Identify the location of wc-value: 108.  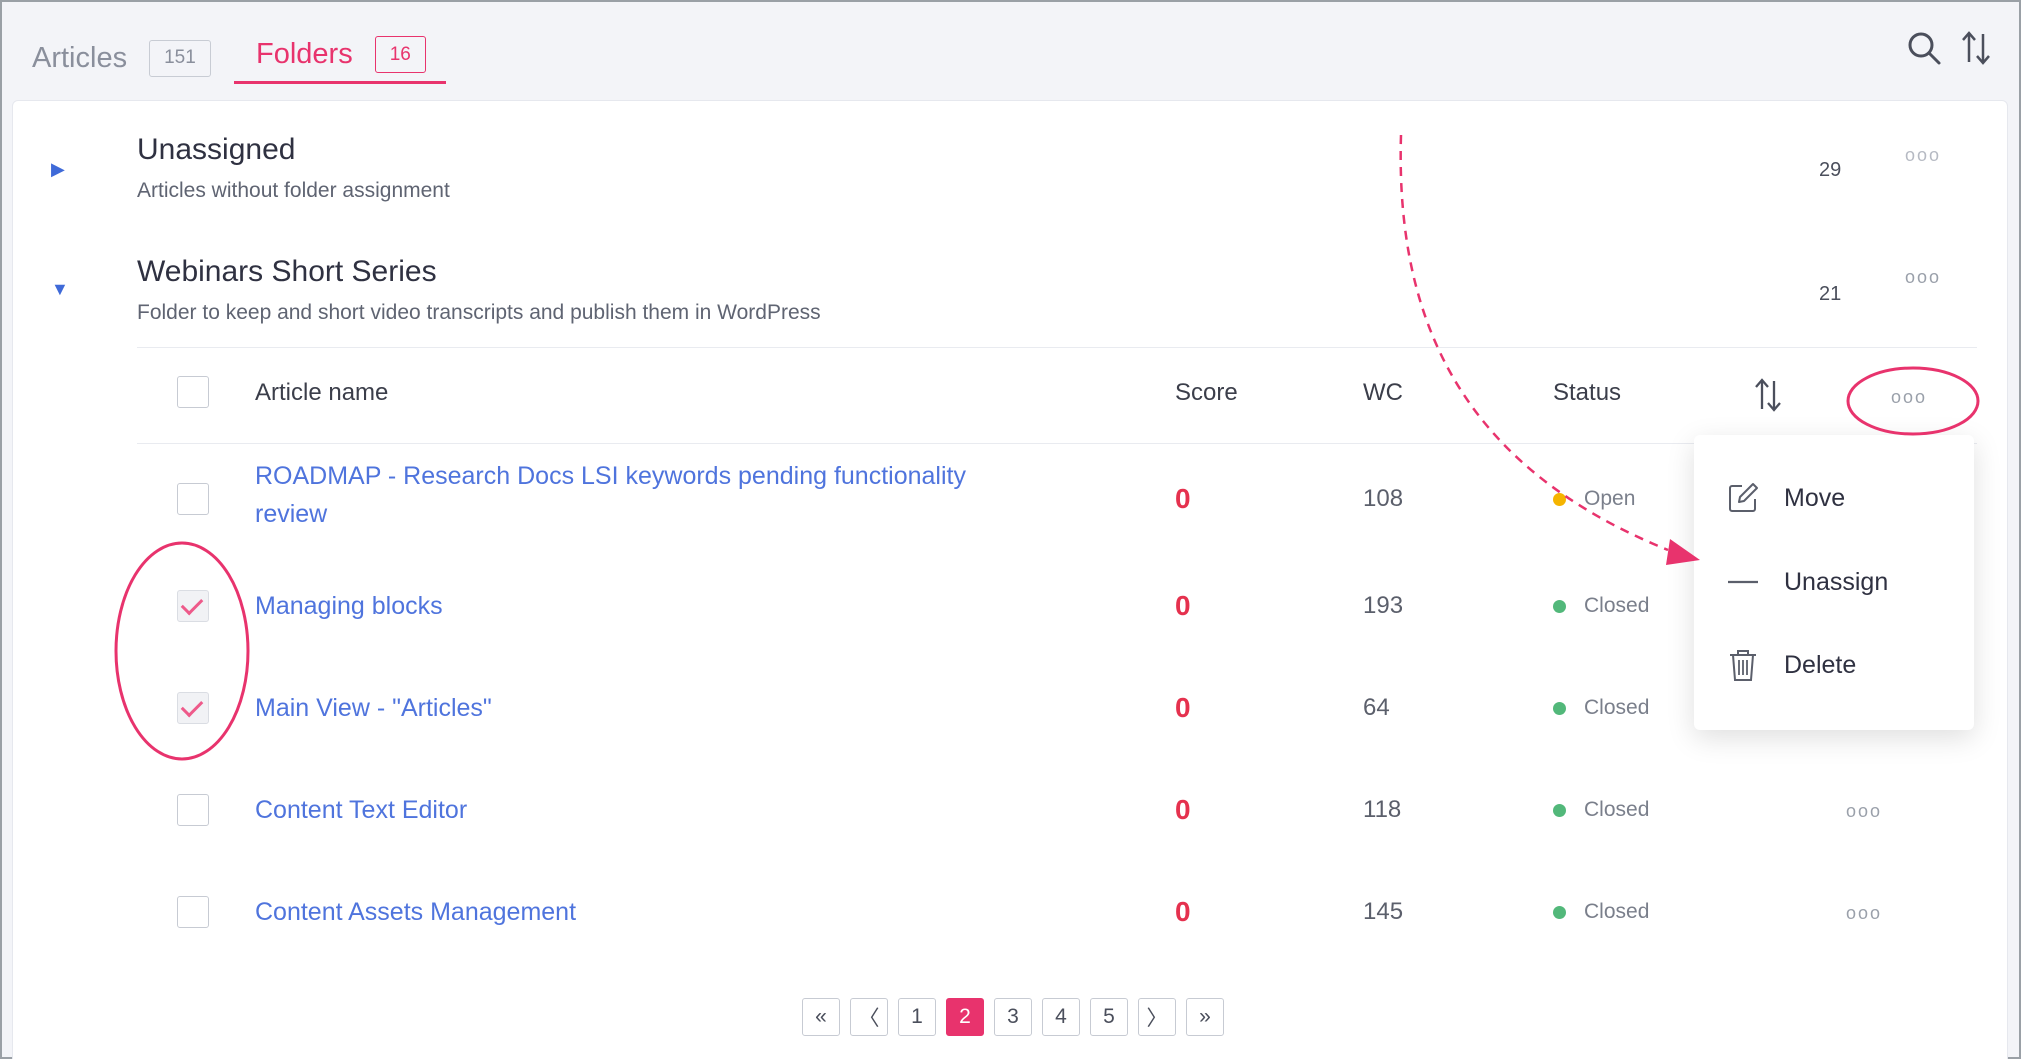
(1383, 498).